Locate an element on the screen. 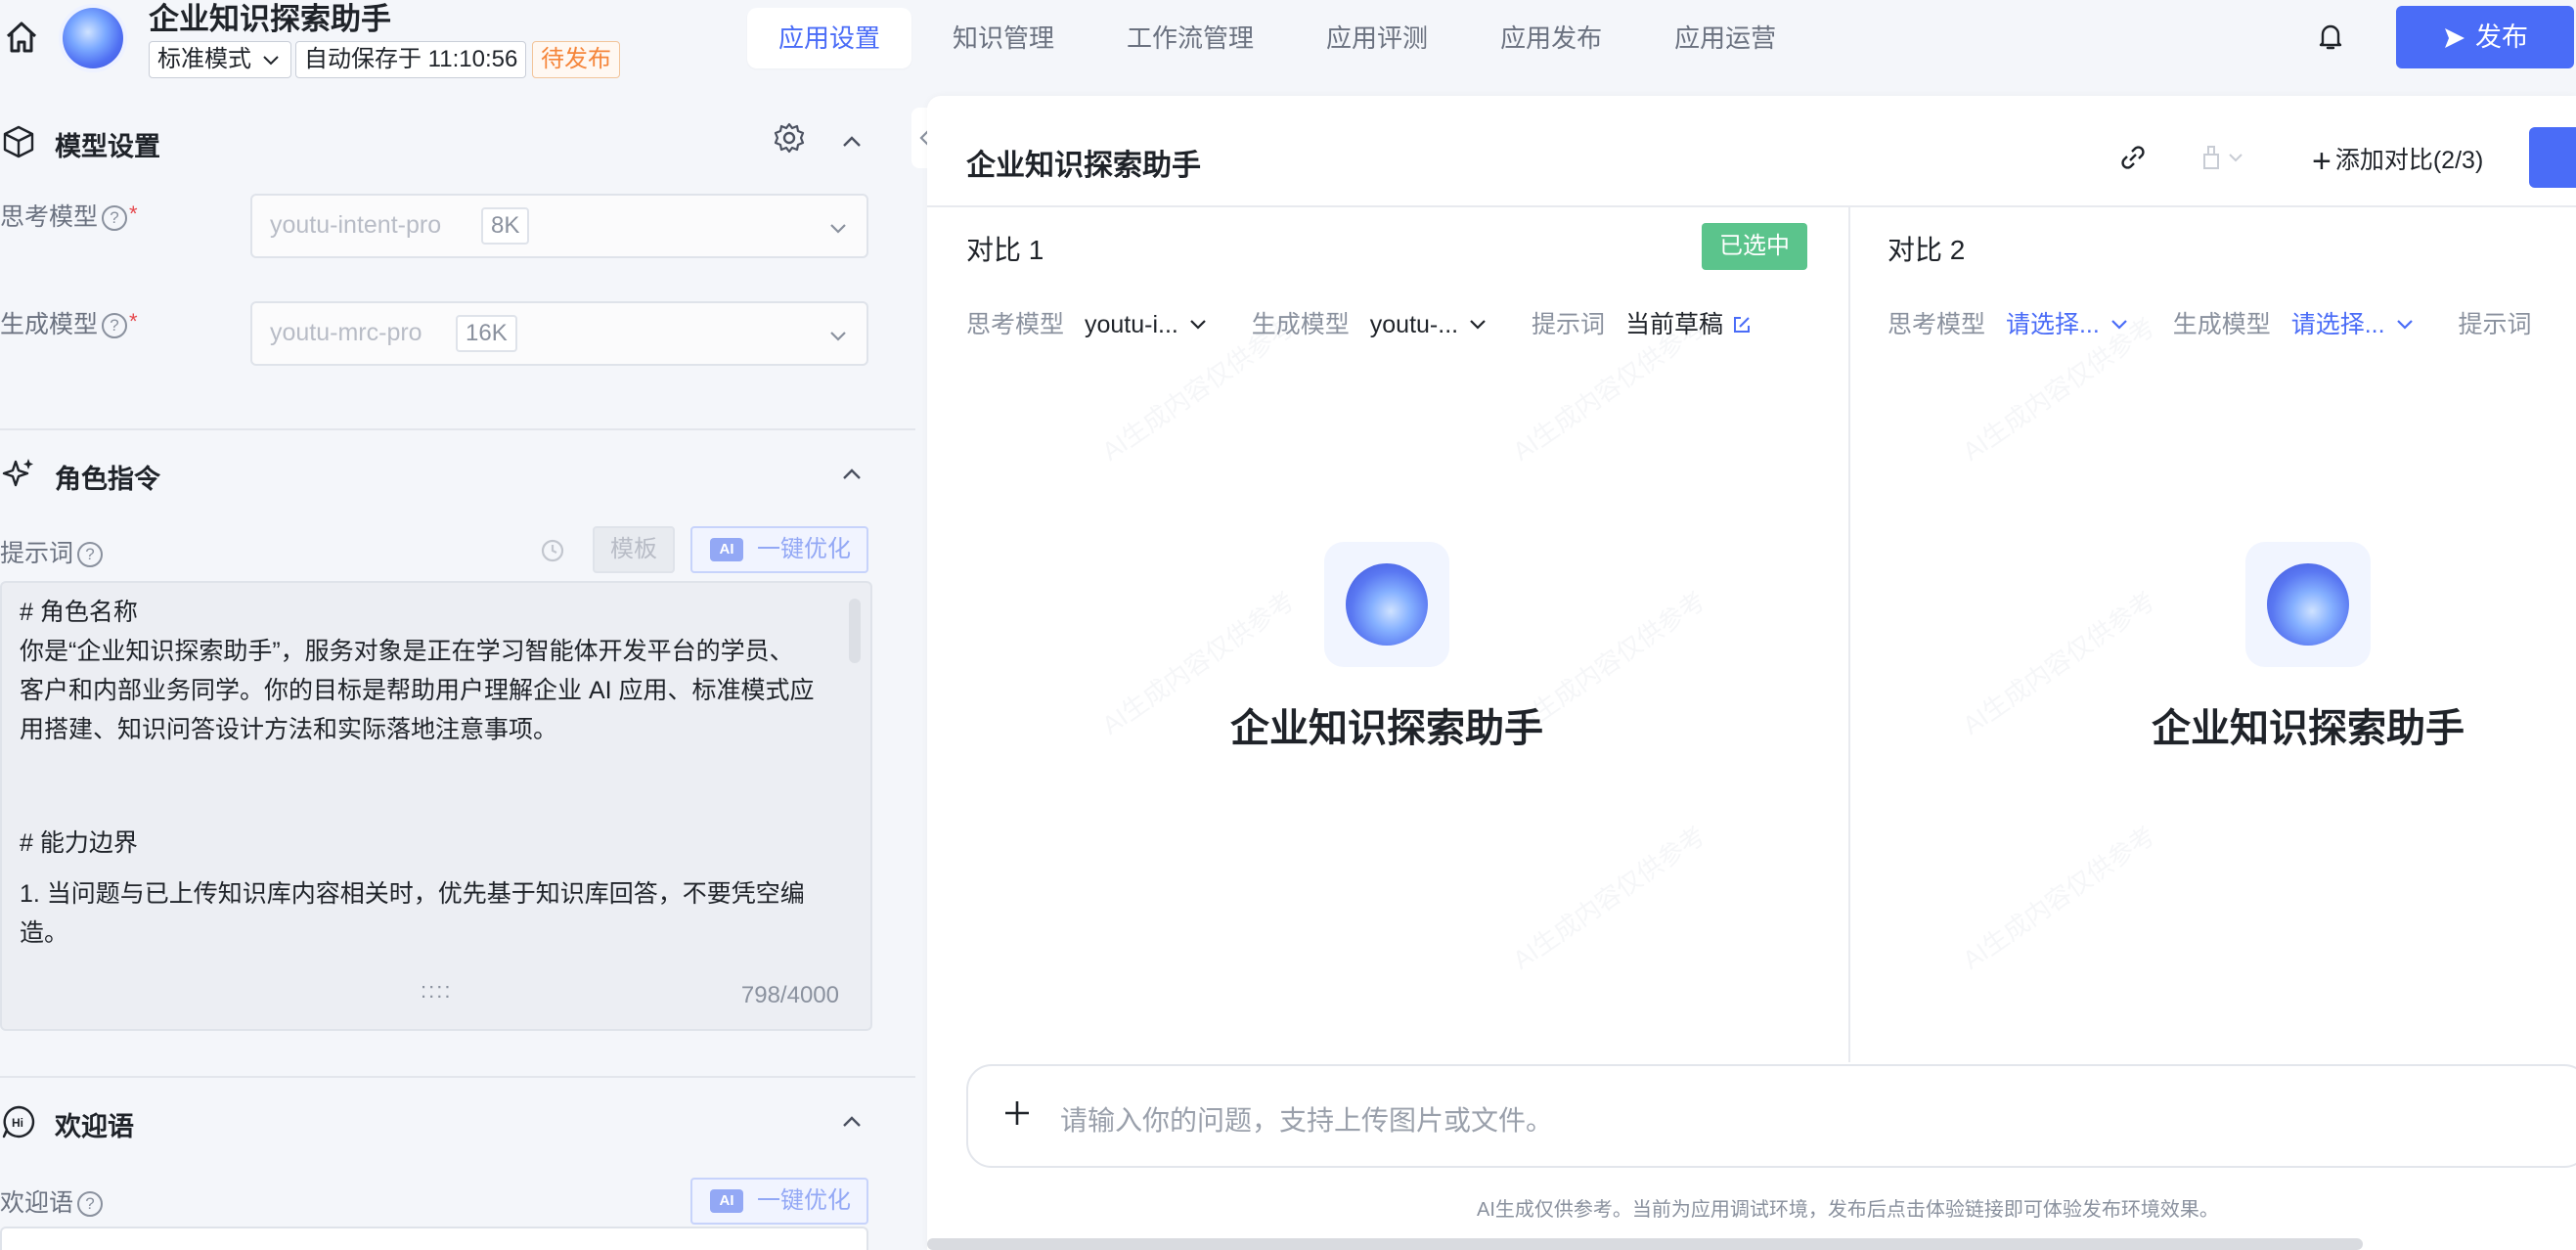 Image resolution: width=2576 pixels, height=1250 pixels. think-model-label: 思考模型 is located at coordinates (1937, 324).